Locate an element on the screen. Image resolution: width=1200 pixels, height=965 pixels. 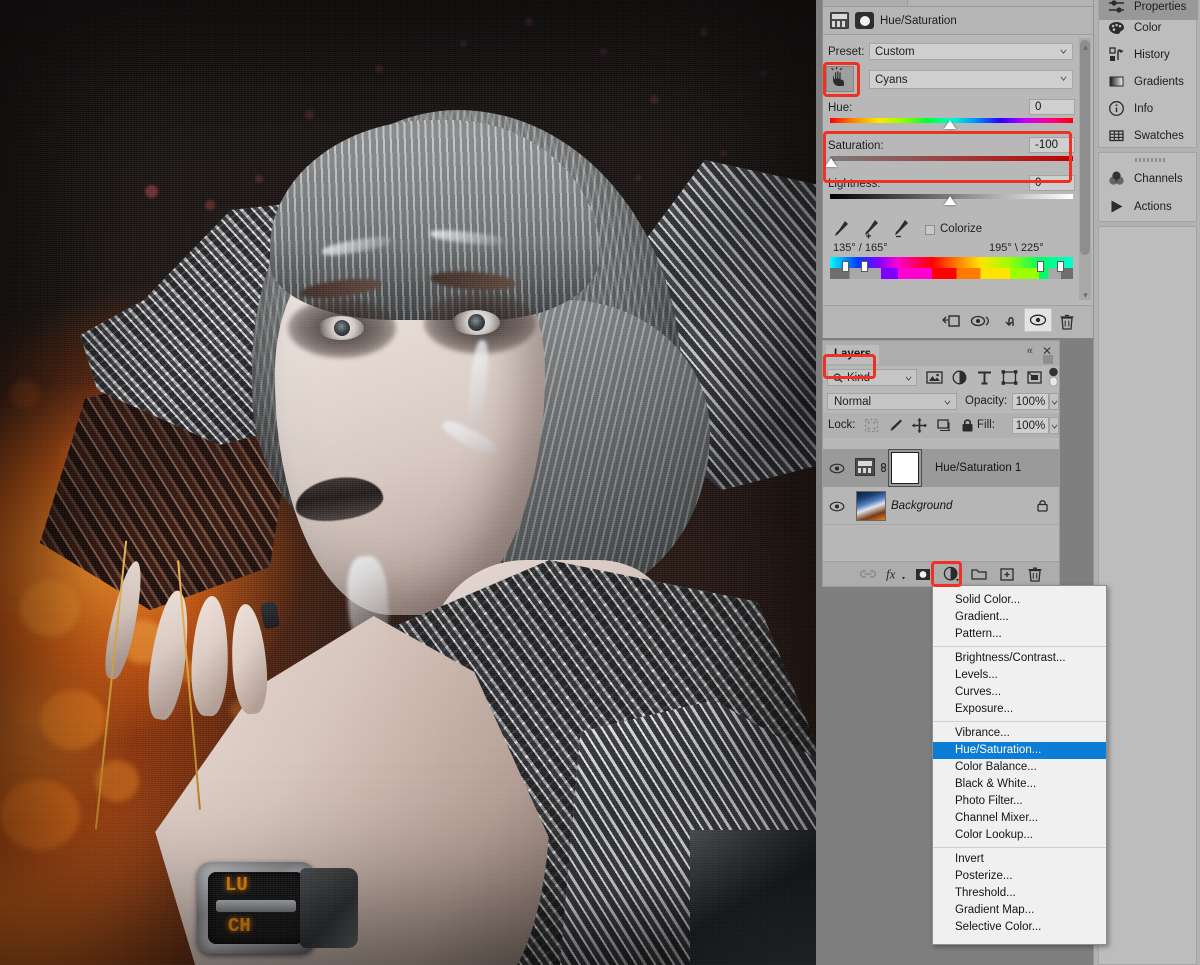
hue-slider-knob is located at coordinates (950, 124).